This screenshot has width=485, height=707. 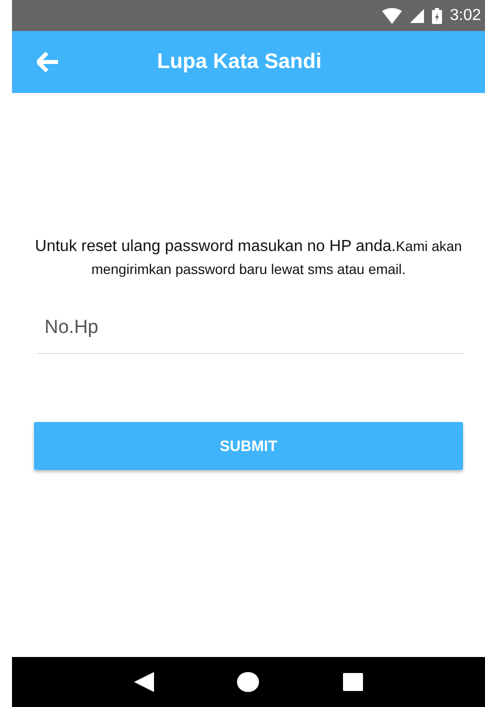 What do you see at coordinates (417, 15) in the screenshot?
I see `signal-icon` at bounding box center [417, 15].